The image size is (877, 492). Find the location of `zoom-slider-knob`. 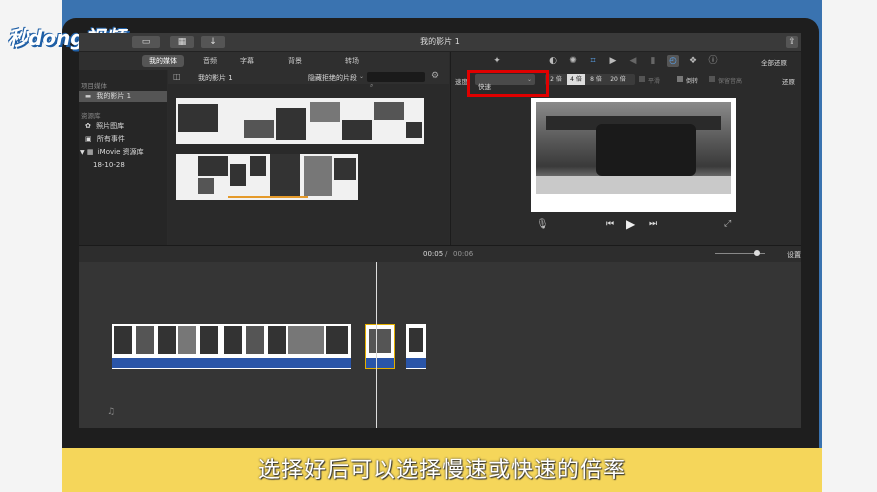

zoom-slider-knob is located at coordinates (757, 253).